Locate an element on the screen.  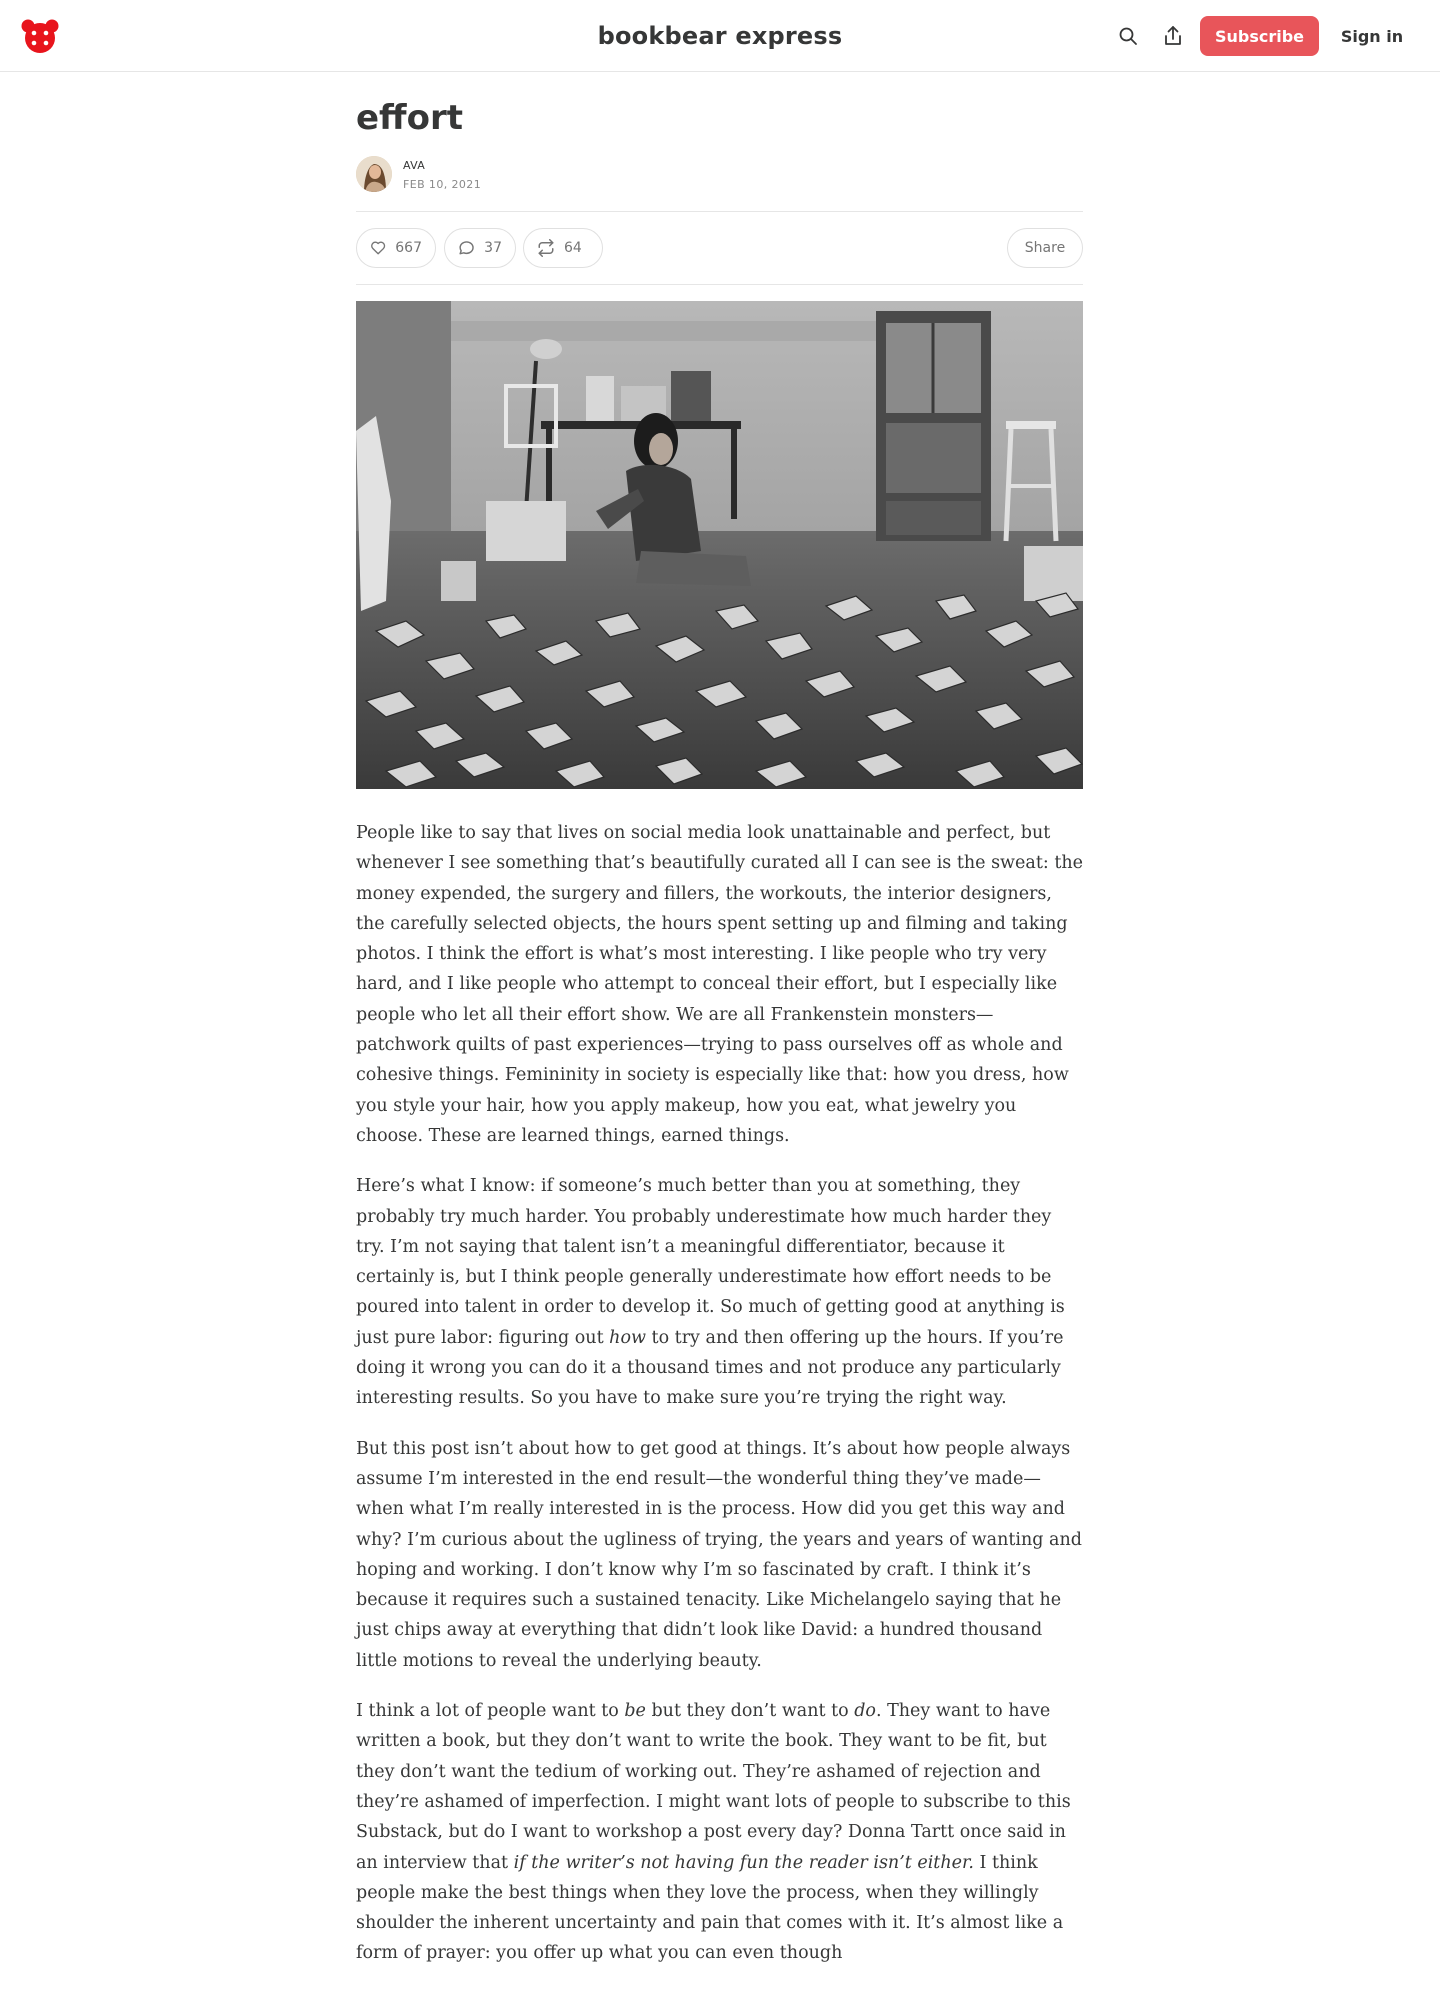
emphasis-text: be is located at coordinates (635, 1711).